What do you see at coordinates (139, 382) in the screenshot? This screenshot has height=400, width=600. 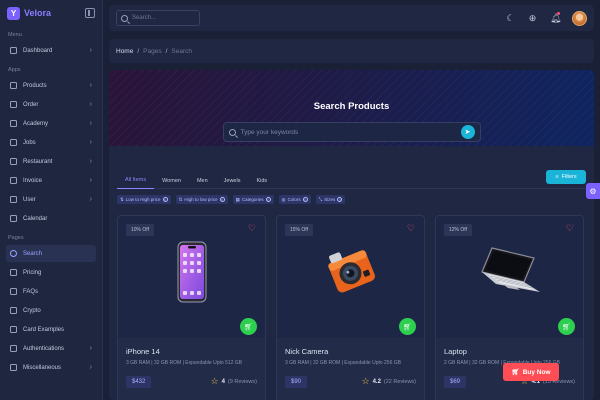 I see `product-price: $432` at bounding box center [139, 382].